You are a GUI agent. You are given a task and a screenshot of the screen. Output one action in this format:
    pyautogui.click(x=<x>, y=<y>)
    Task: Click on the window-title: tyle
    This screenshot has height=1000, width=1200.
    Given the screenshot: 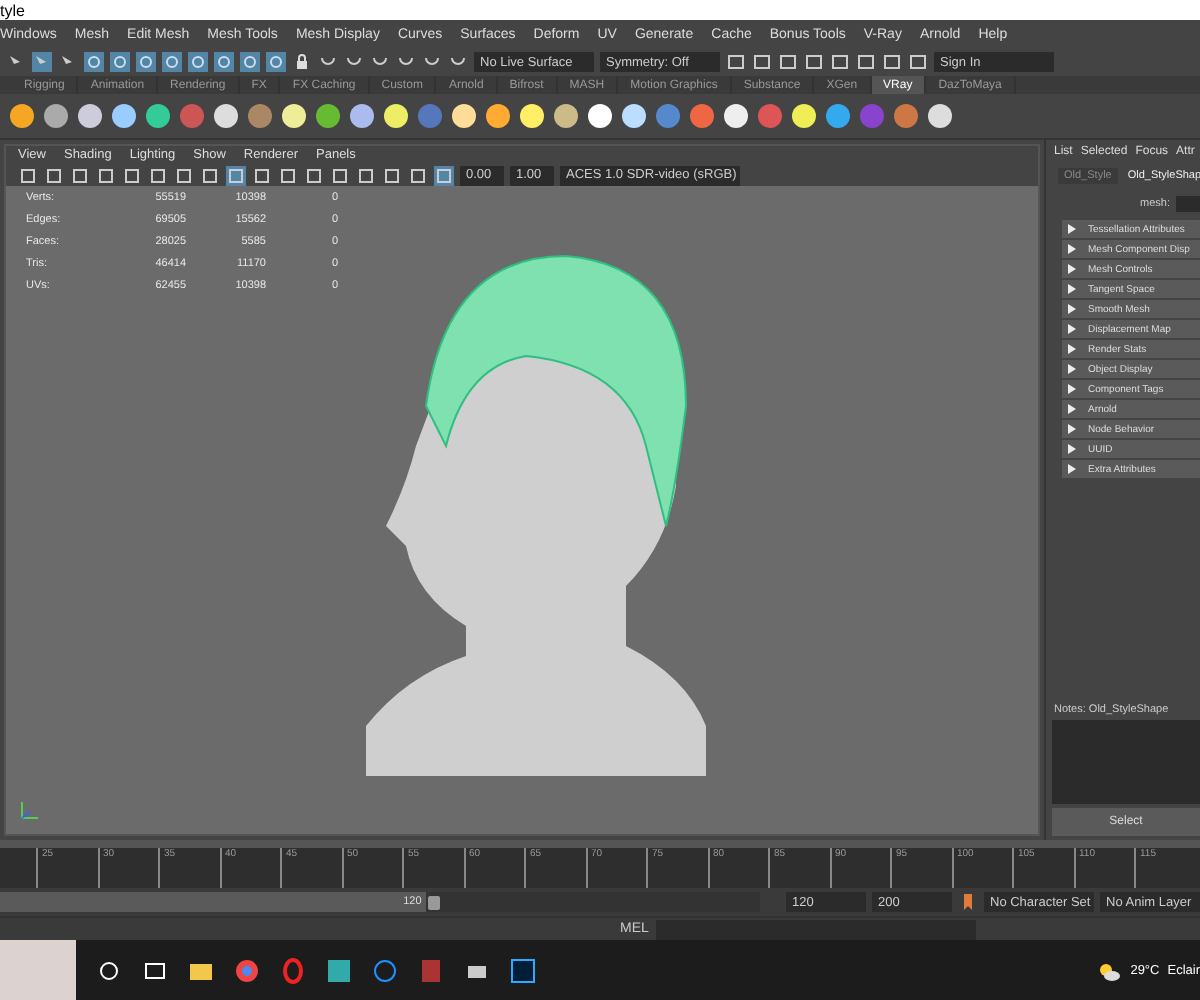 What is the action you would take?
    pyautogui.click(x=600, y=10)
    